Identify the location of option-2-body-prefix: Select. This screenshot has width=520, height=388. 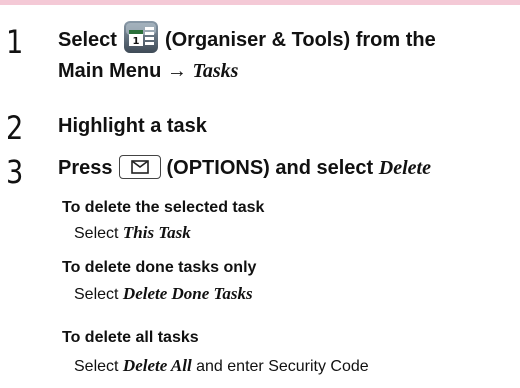
(98, 294).